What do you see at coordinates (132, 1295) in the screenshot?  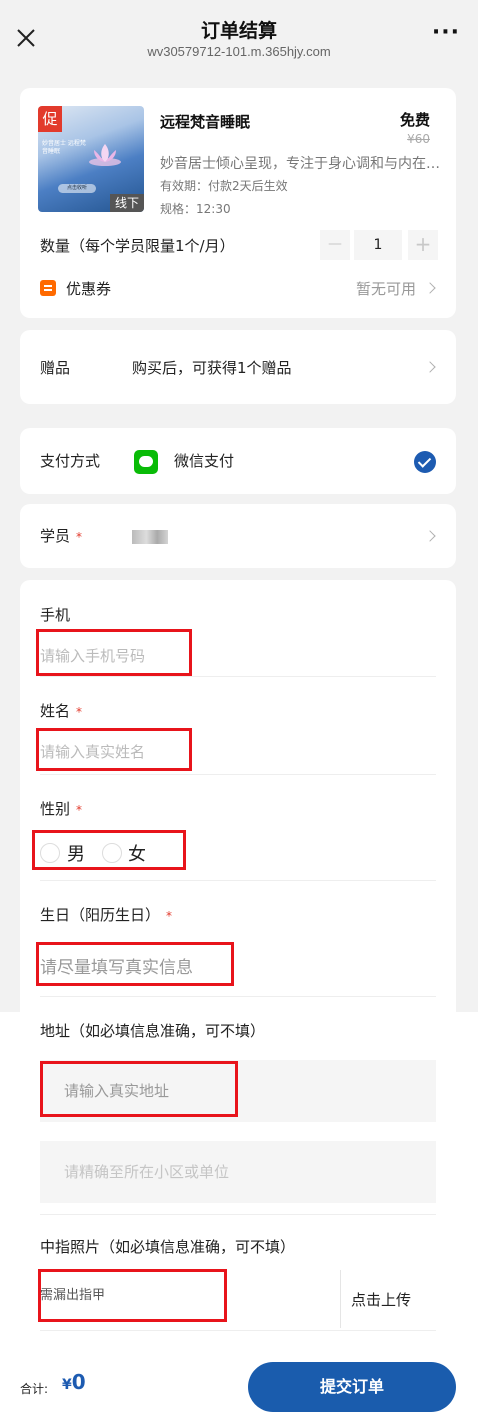 I see `highlight-box-finger` at bounding box center [132, 1295].